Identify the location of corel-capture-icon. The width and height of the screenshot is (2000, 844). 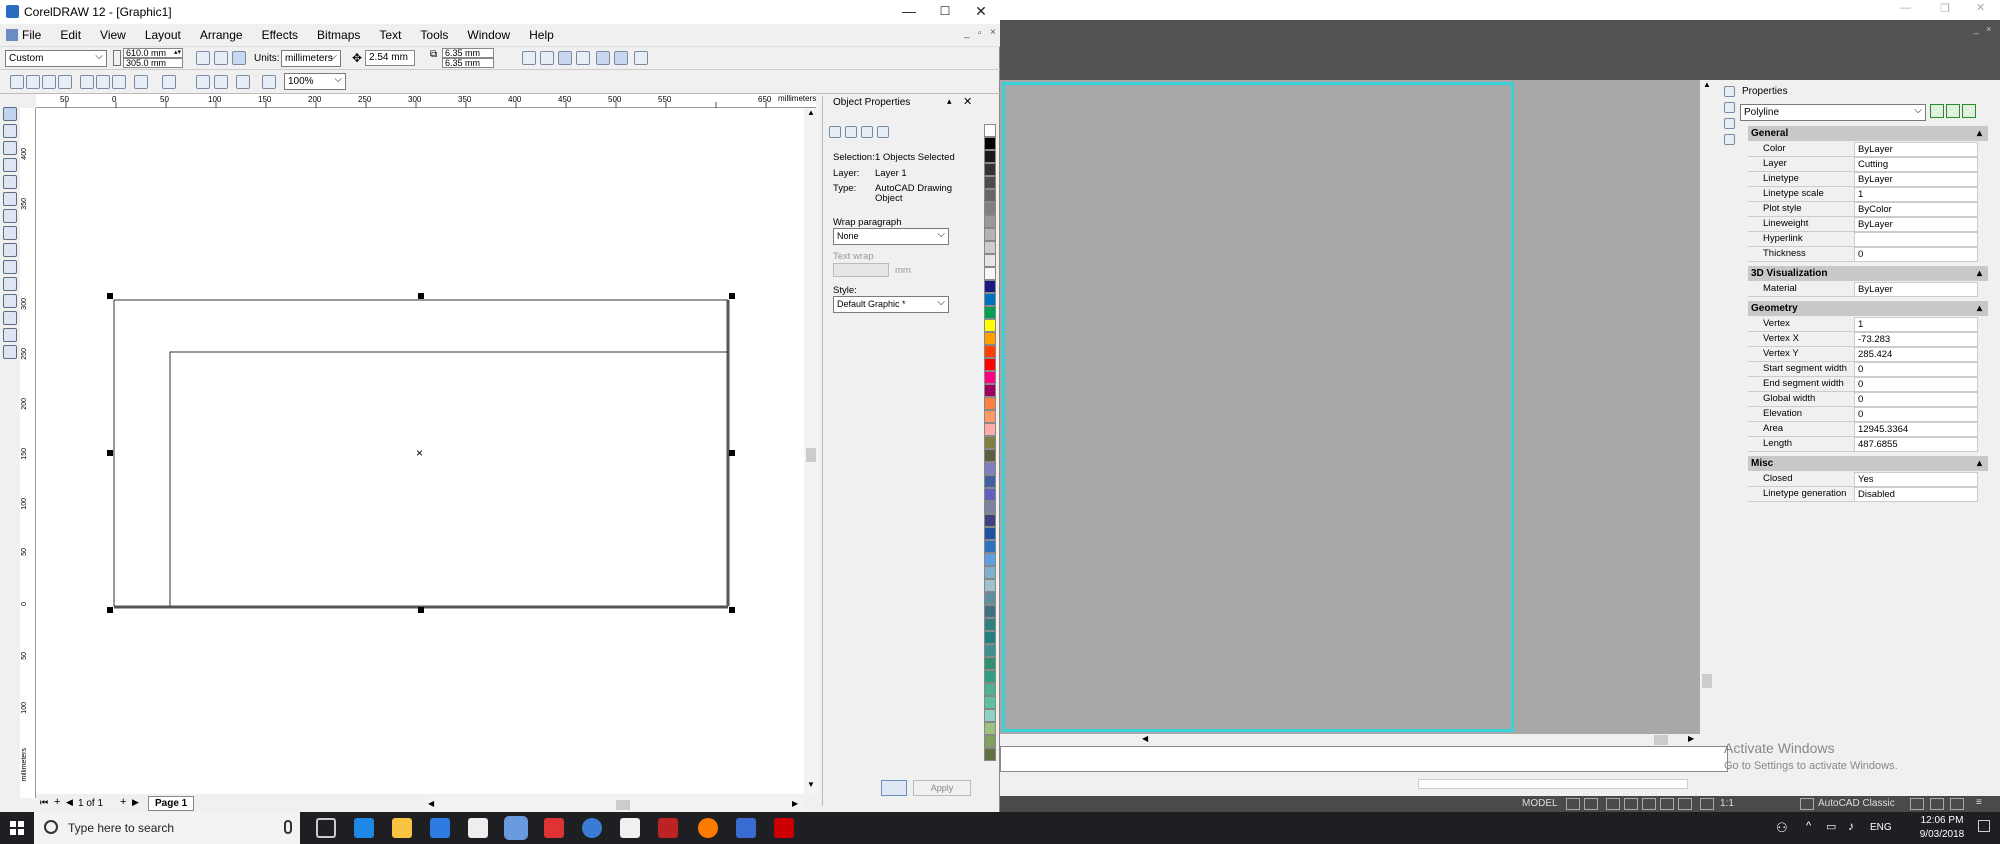
(592, 828).